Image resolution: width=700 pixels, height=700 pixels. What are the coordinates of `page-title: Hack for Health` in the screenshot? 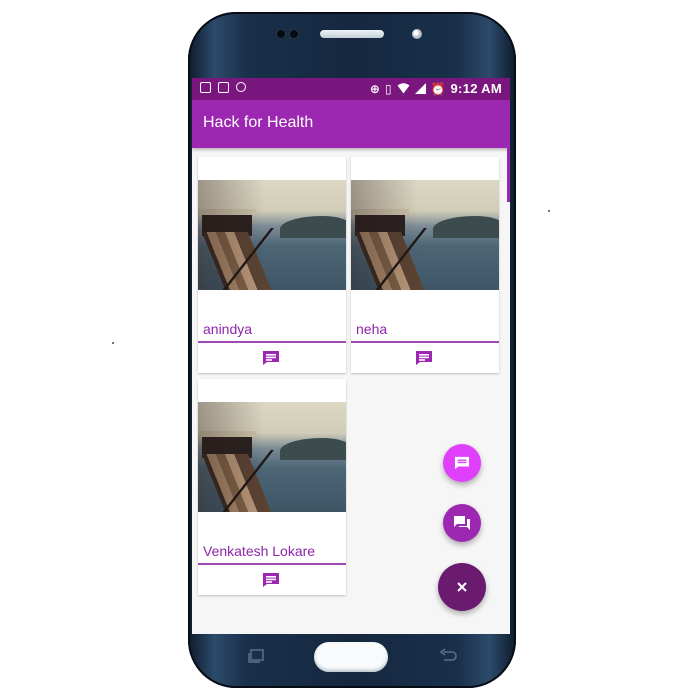 It's located at (258, 122).